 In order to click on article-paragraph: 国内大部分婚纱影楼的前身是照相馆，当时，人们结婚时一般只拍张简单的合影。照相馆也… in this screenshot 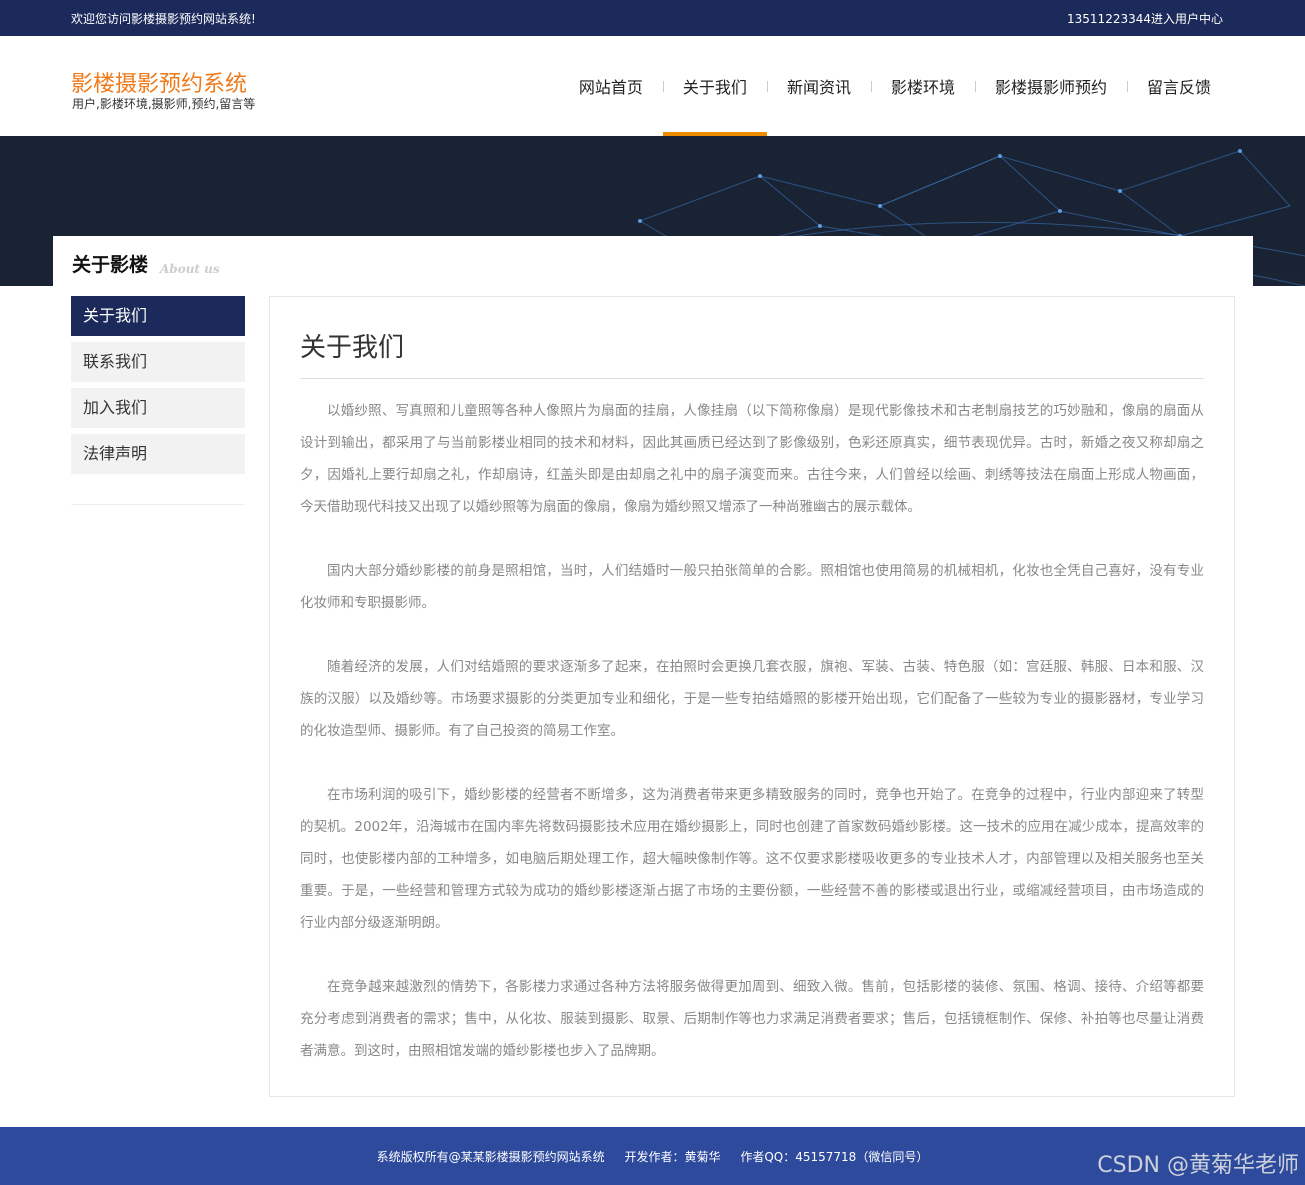, I will do `click(752, 587)`.